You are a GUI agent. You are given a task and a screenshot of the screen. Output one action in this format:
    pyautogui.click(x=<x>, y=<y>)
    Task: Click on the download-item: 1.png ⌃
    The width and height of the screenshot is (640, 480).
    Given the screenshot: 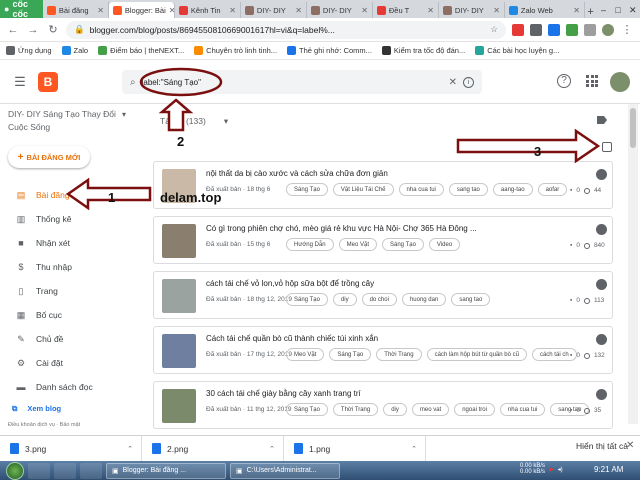 What is the action you would take?
    pyautogui.click(x=355, y=448)
    